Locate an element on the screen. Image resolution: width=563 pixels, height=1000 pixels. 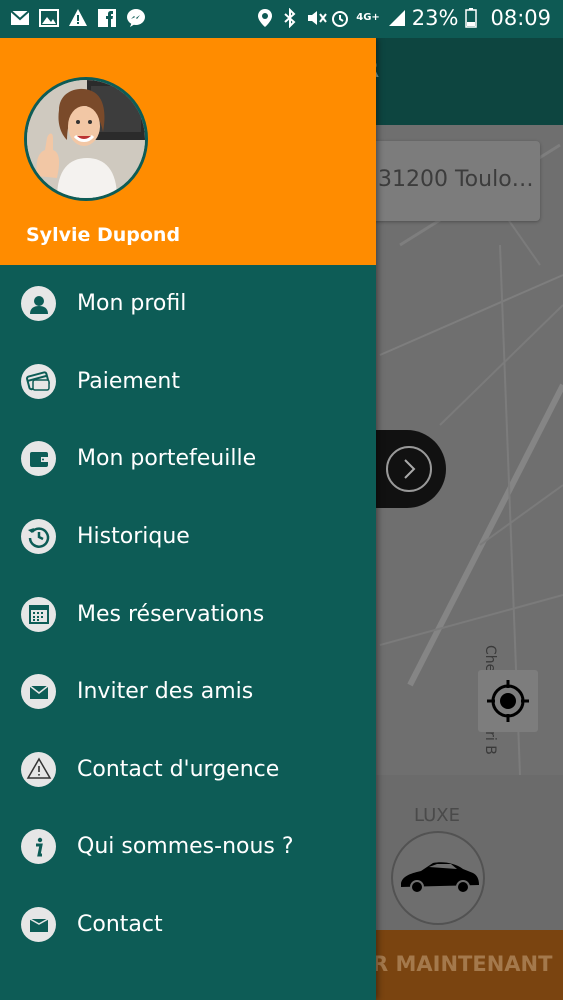
vehicle-type-label: LUXE is located at coordinates (437, 815).